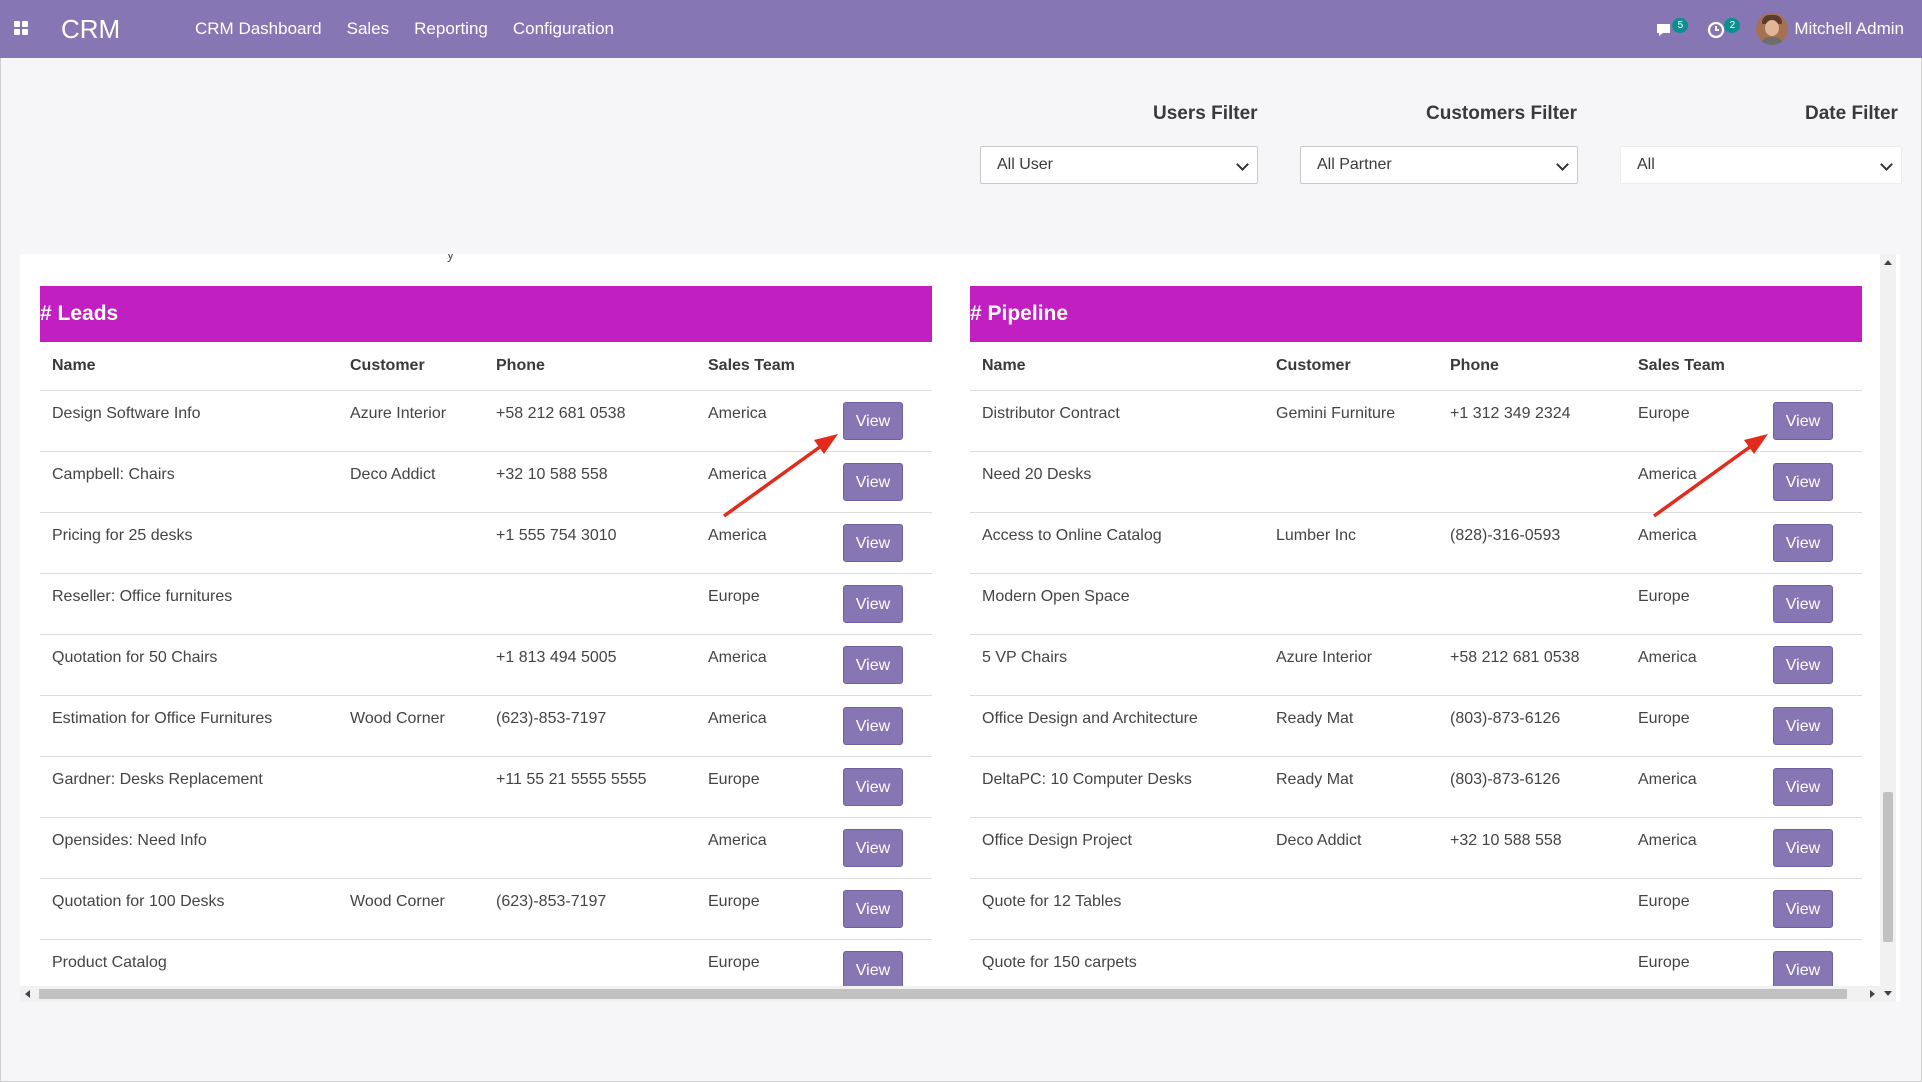 Image resolution: width=1922 pixels, height=1082 pixels. Describe the element at coordinates (1205, 113) in the screenshot. I see `users-filter-label: Users Filter` at that location.